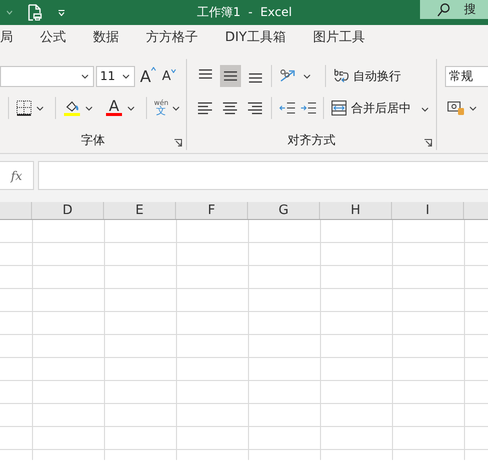 This screenshot has width=488, height=461. I want to click on ribbon-tab: 图片工具, so click(338, 39).